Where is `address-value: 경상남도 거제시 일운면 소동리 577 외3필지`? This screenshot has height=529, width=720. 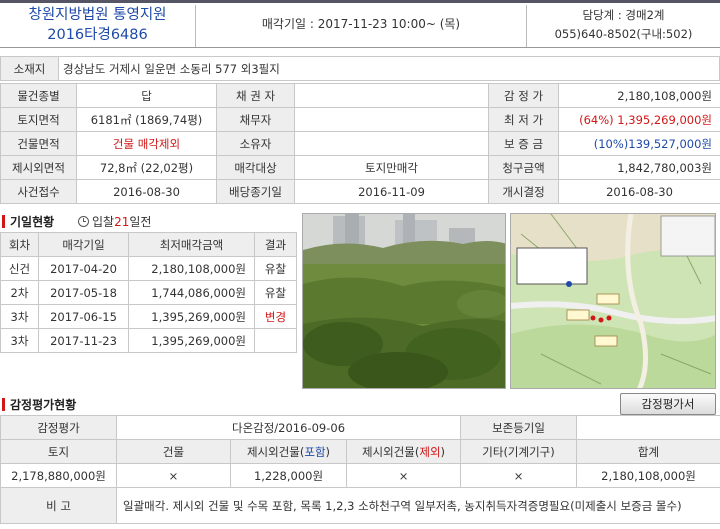 address-value: 경상남도 거제시 일운면 소동리 577 외3필지 is located at coordinates (389, 68).